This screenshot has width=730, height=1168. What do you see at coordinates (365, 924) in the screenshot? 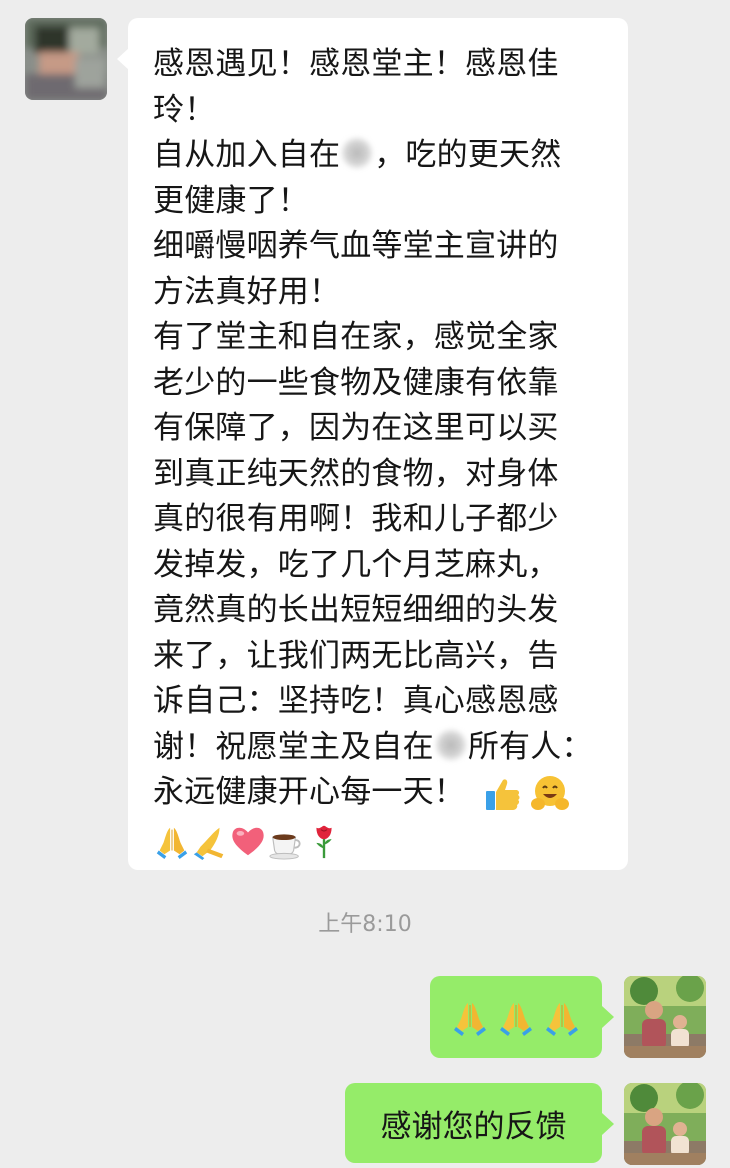
I see `message-timestamp: 上午8:10` at bounding box center [365, 924].